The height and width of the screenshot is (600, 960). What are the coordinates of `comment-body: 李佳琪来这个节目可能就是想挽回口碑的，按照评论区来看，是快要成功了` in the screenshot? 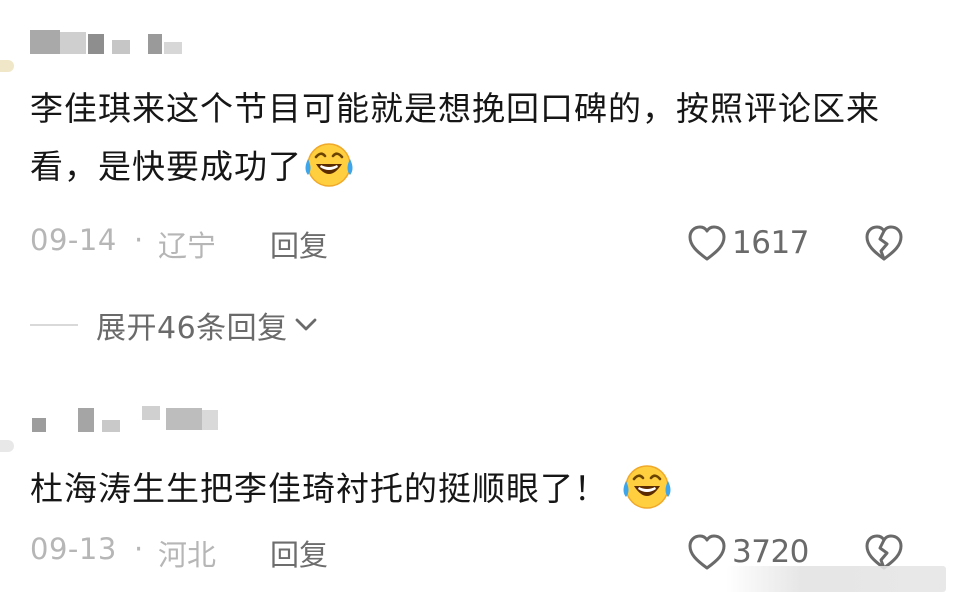 It's located at (455, 137).